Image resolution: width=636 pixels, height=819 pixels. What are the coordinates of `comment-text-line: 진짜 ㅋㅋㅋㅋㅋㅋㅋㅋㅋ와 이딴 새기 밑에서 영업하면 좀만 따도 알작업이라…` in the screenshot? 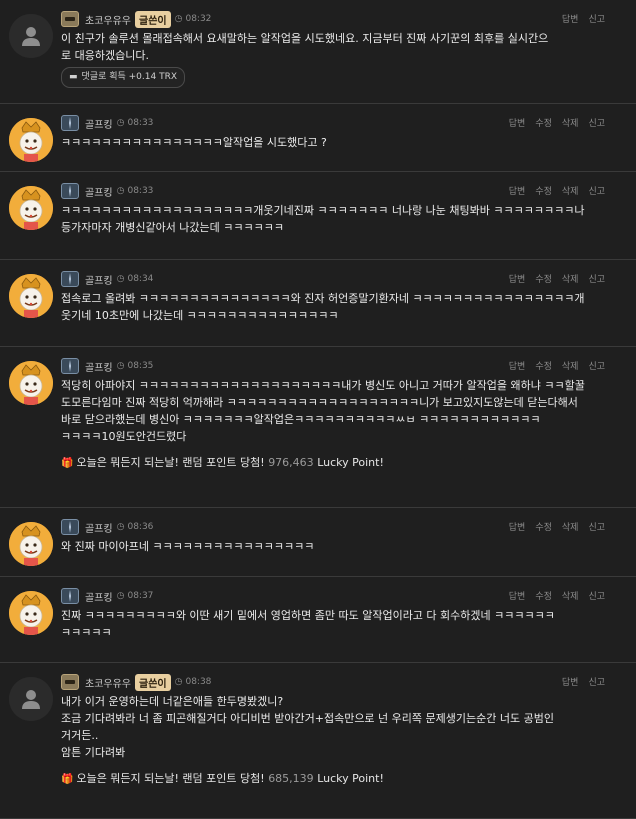 It's located at (308, 615).